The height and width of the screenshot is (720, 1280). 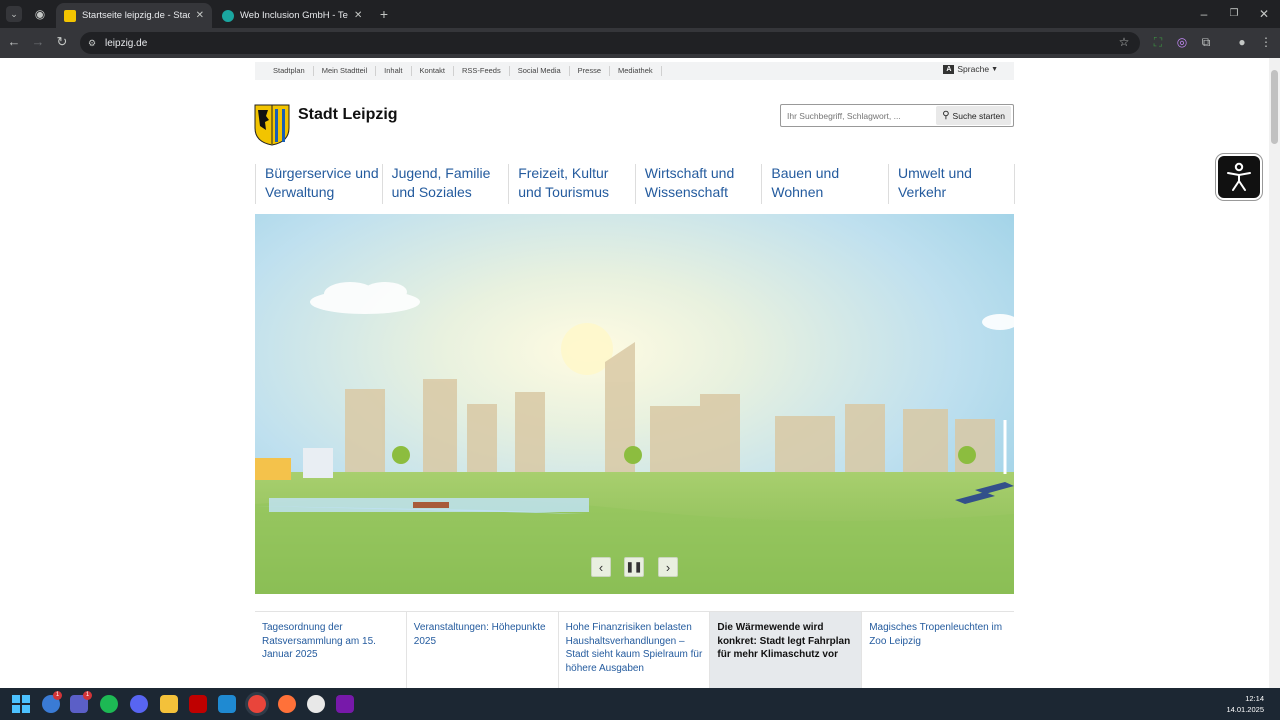 What do you see at coordinates (433, 71) in the screenshot?
I see `topnav-kontakt: Kontakt` at bounding box center [433, 71].